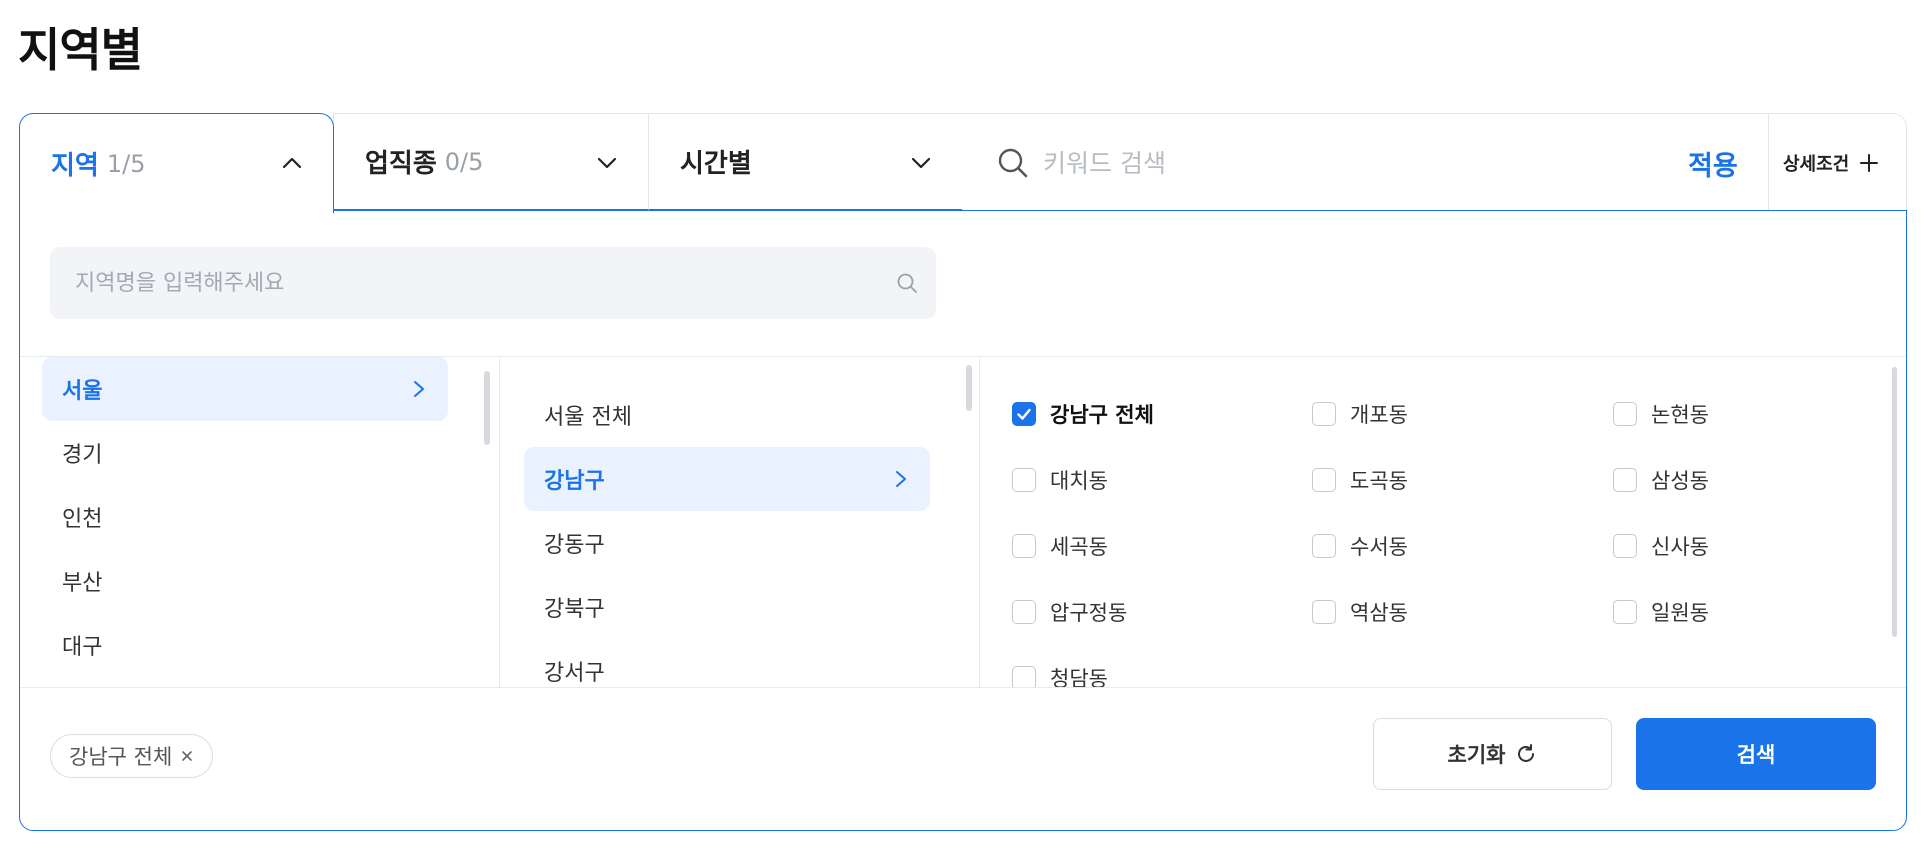  What do you see at coordinates (1680, 547) in the screenshot?
I see `checkbox-label: 신사동` at bounding box center [1680, 547].